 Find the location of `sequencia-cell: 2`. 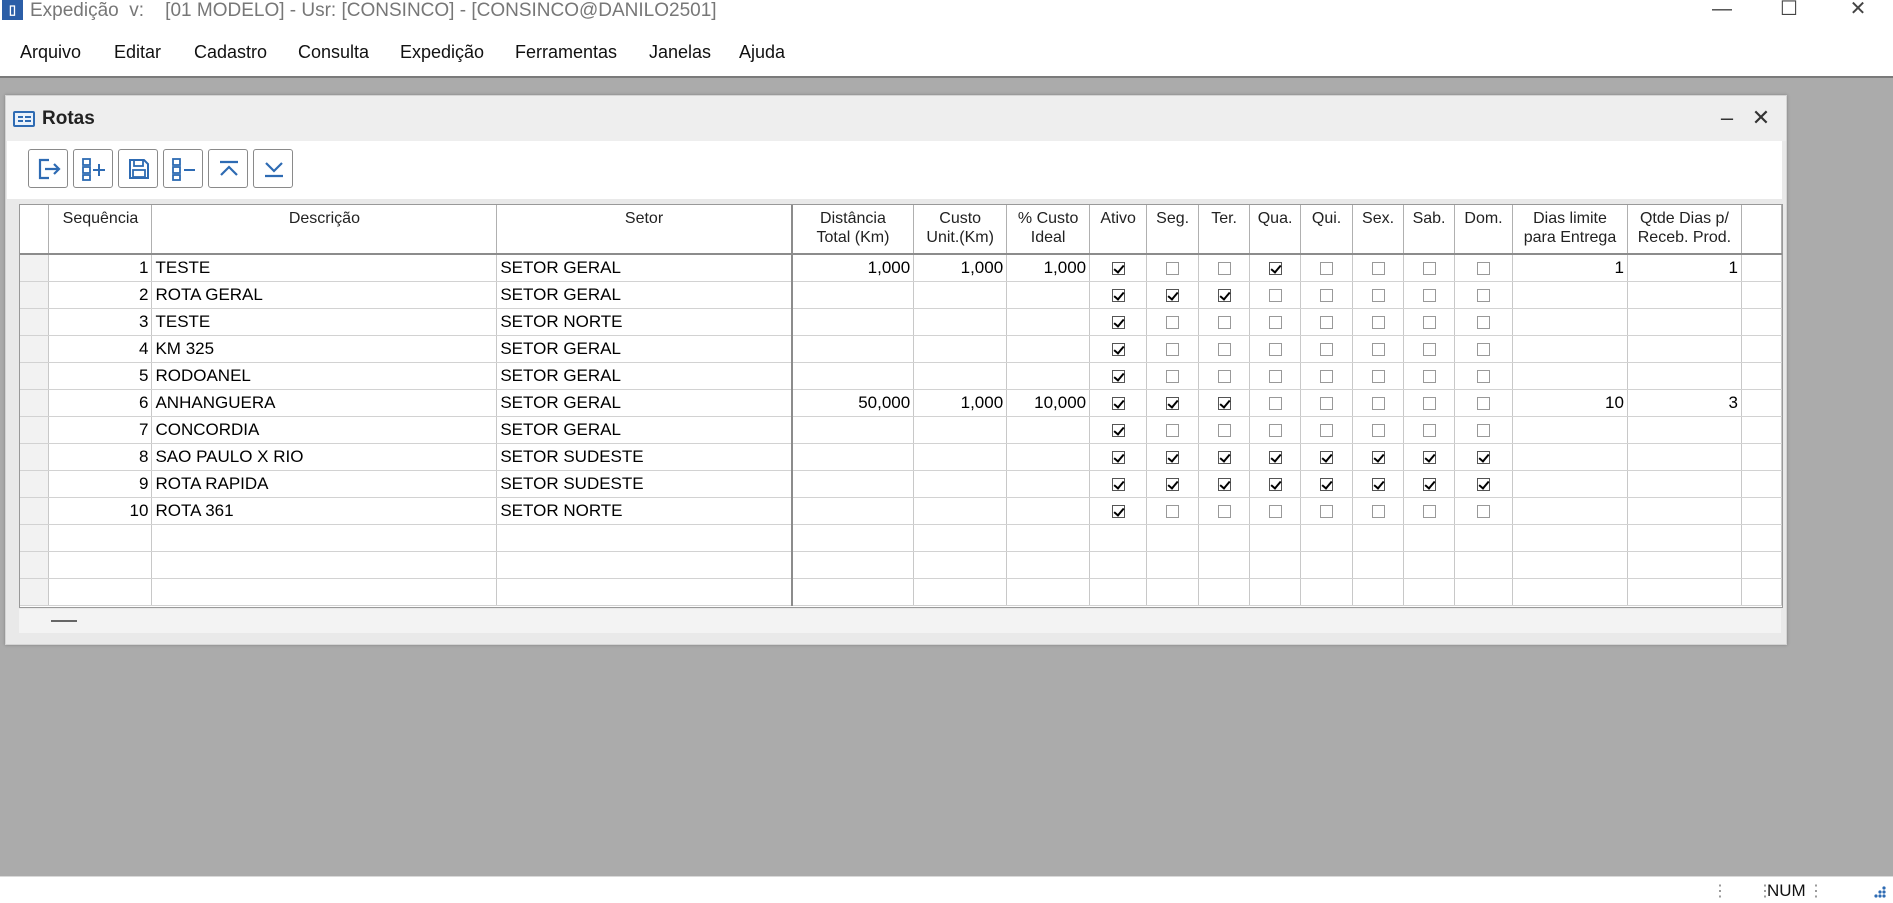

sequencia-cell: 2 is located at coordinates (100, 295).